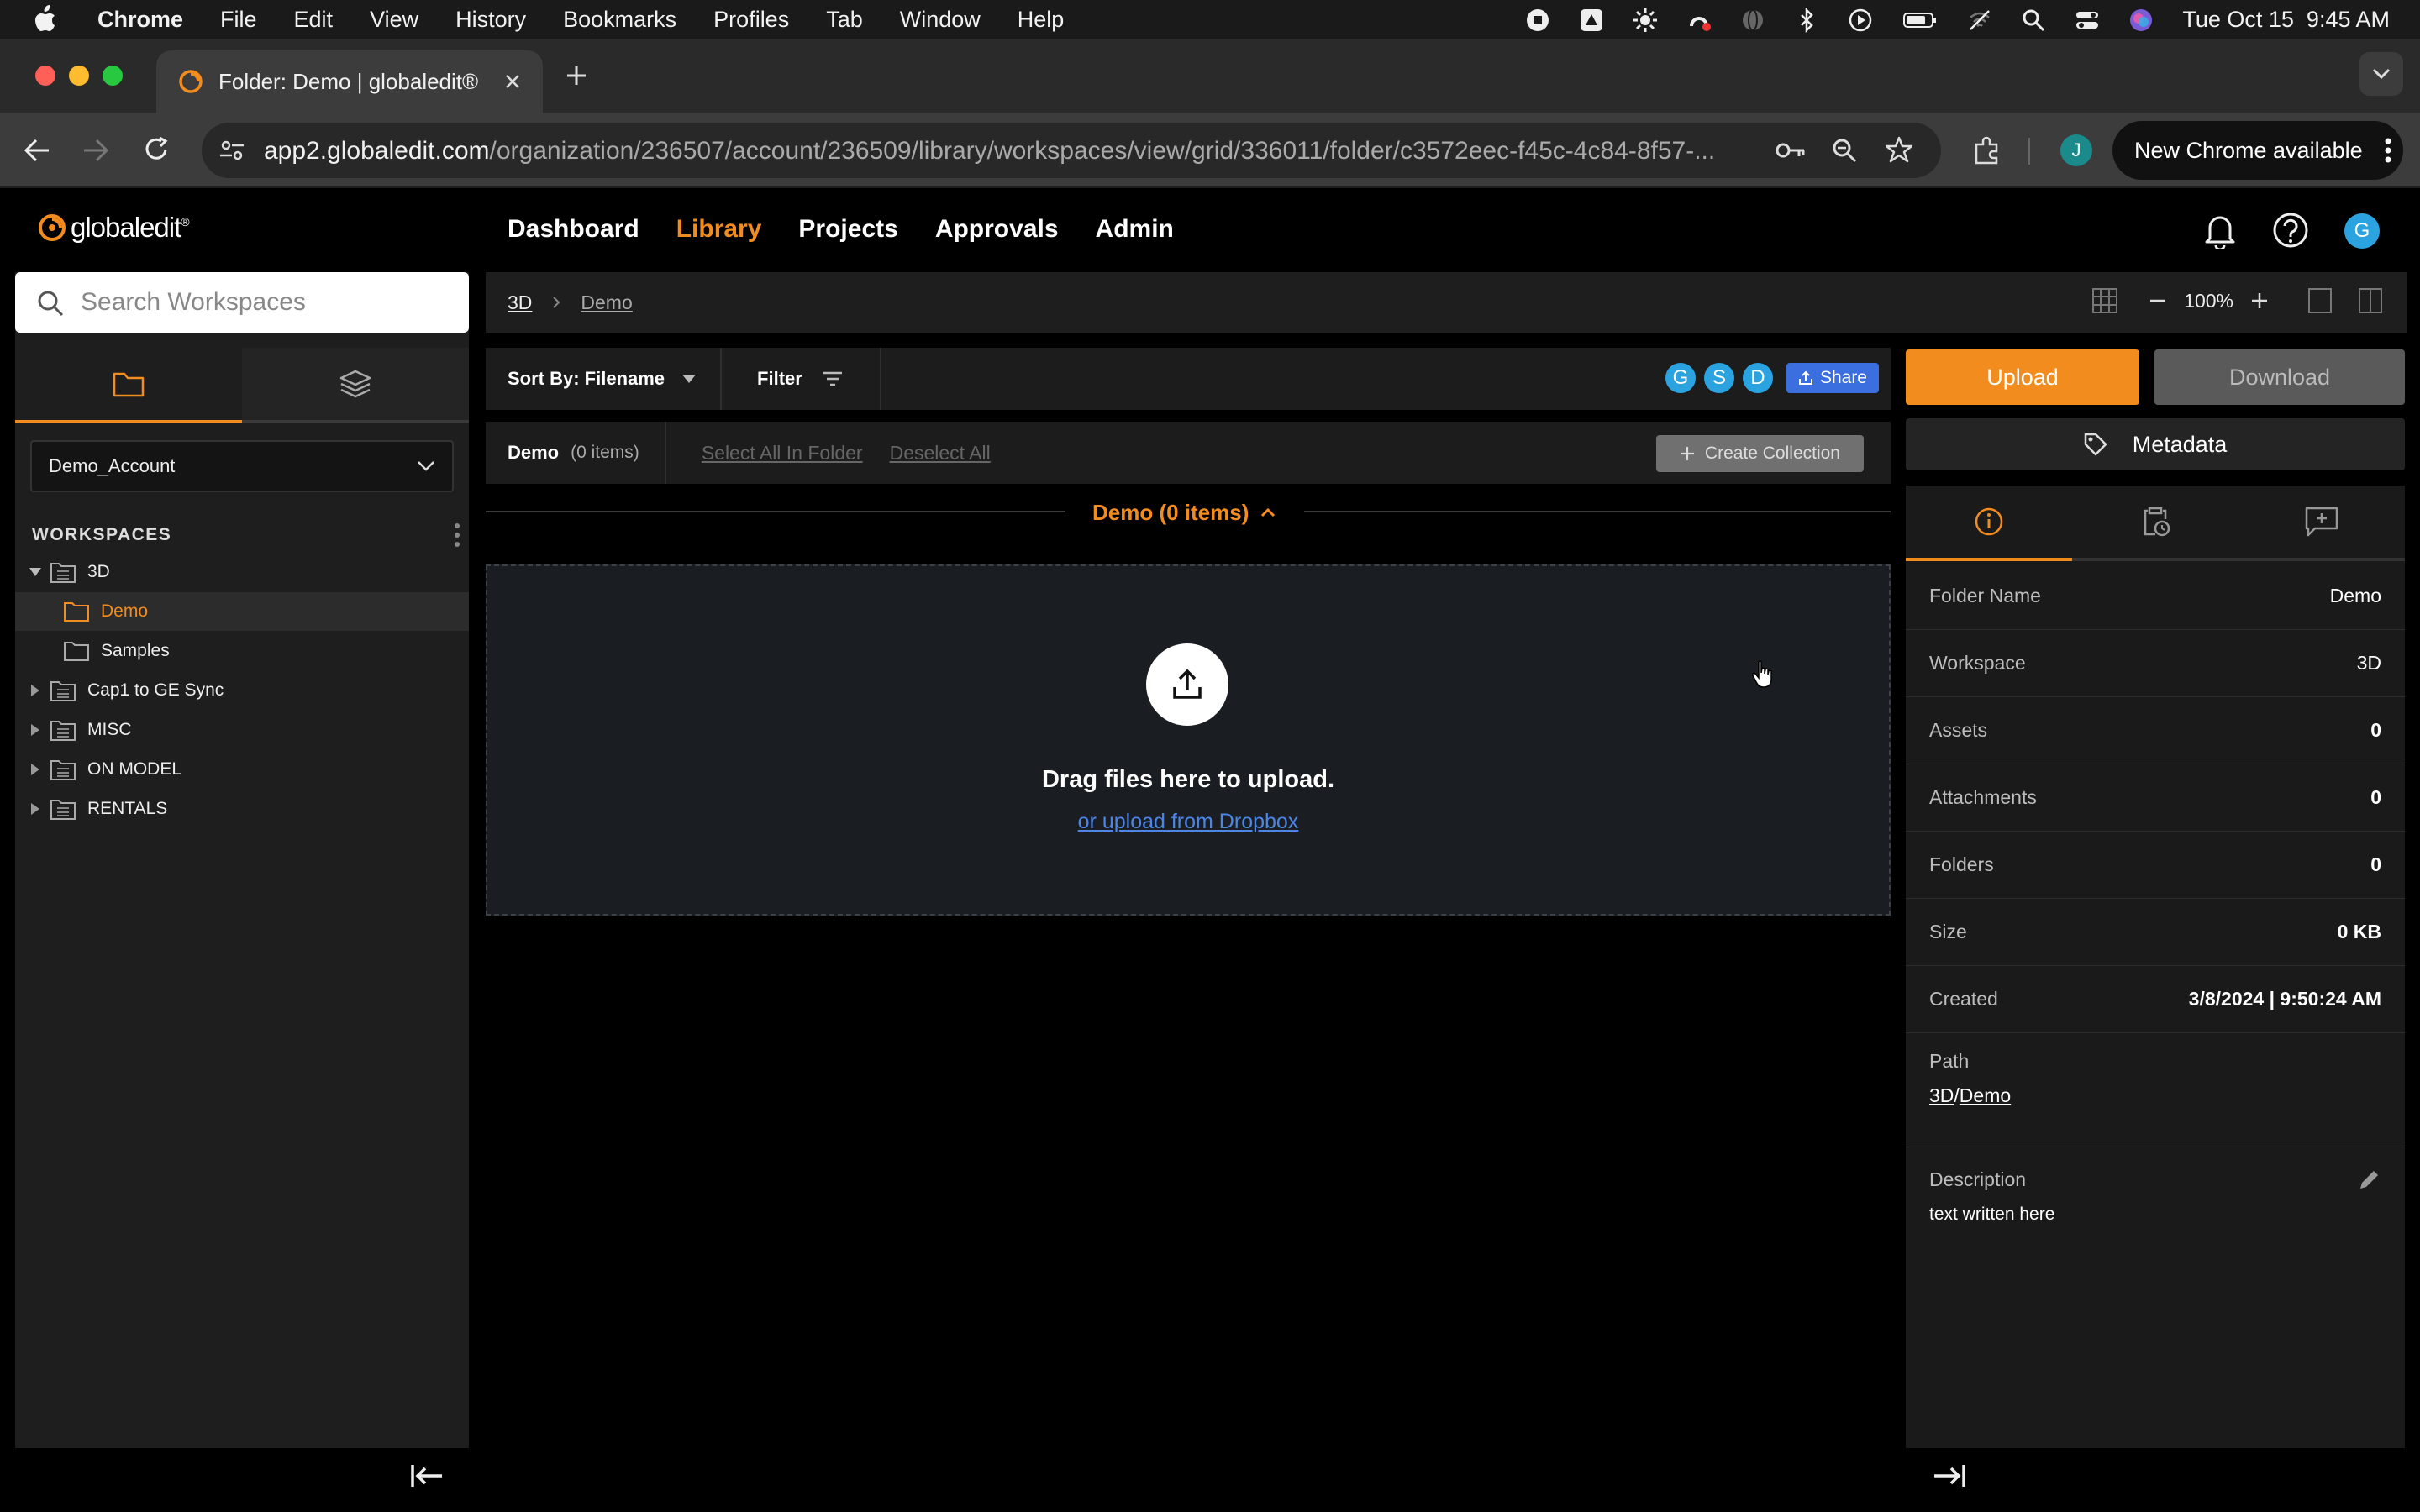 The height and width of the screenshot is (1512, 2420). Describe the element at coordinates (604, 379) in the screenshot. I see `sort-dropdown: Sort By: Filename` at that location.